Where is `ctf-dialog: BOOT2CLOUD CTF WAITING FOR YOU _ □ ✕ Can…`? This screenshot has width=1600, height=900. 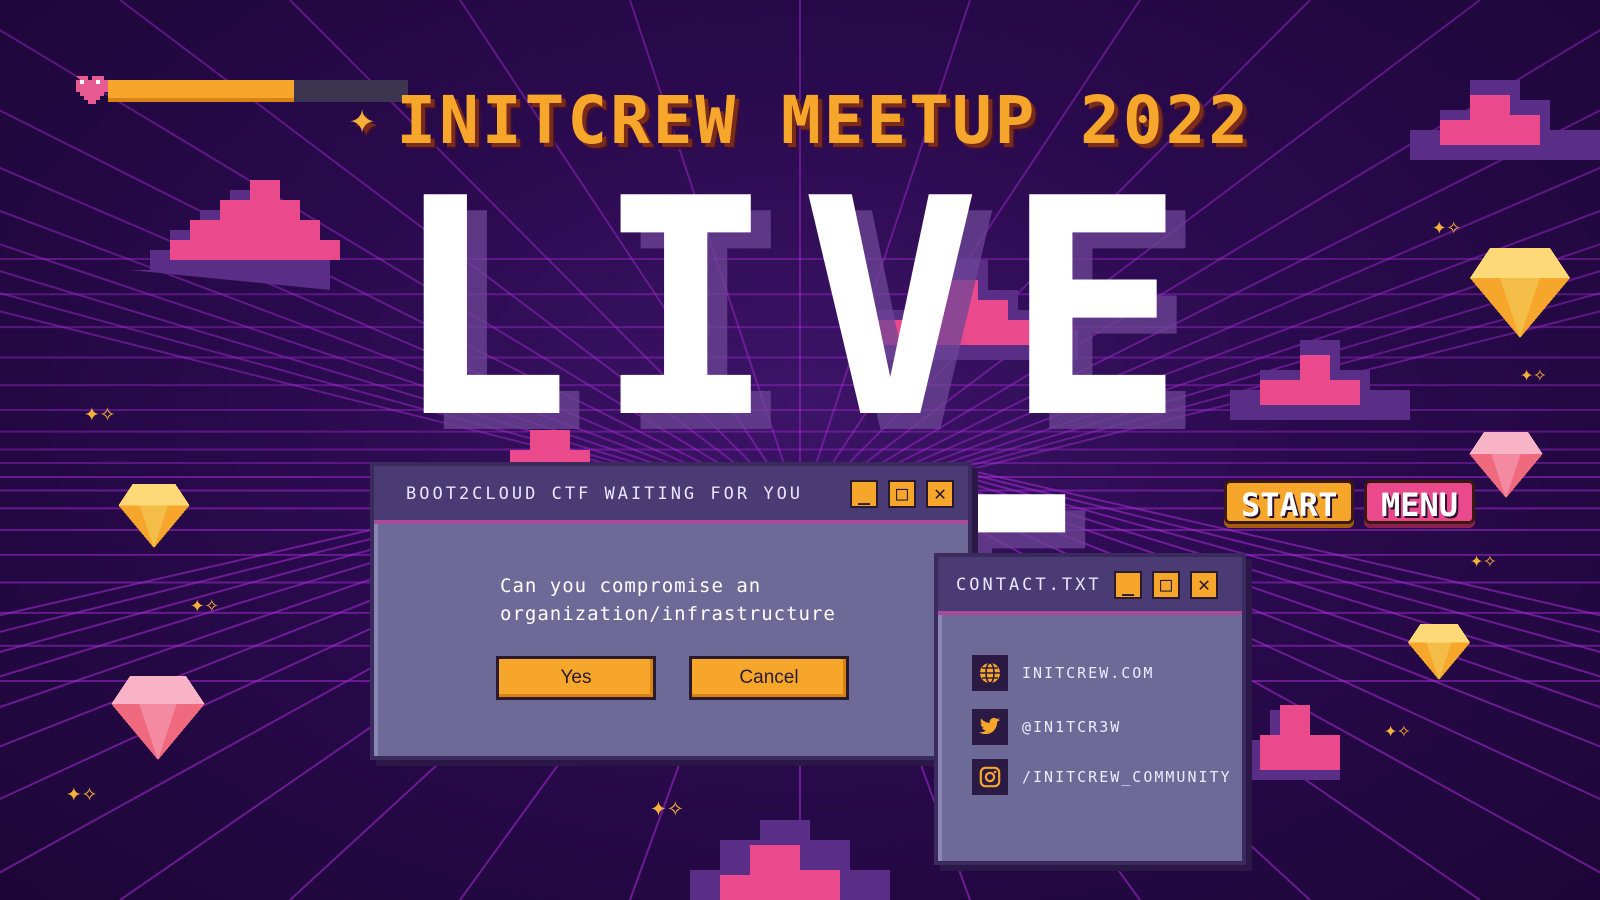 ctf-dialog: BOOT2CLOUD CTF WAITING FOR YOU _ □ ✕ Can… is located at coordinates (671, 611).